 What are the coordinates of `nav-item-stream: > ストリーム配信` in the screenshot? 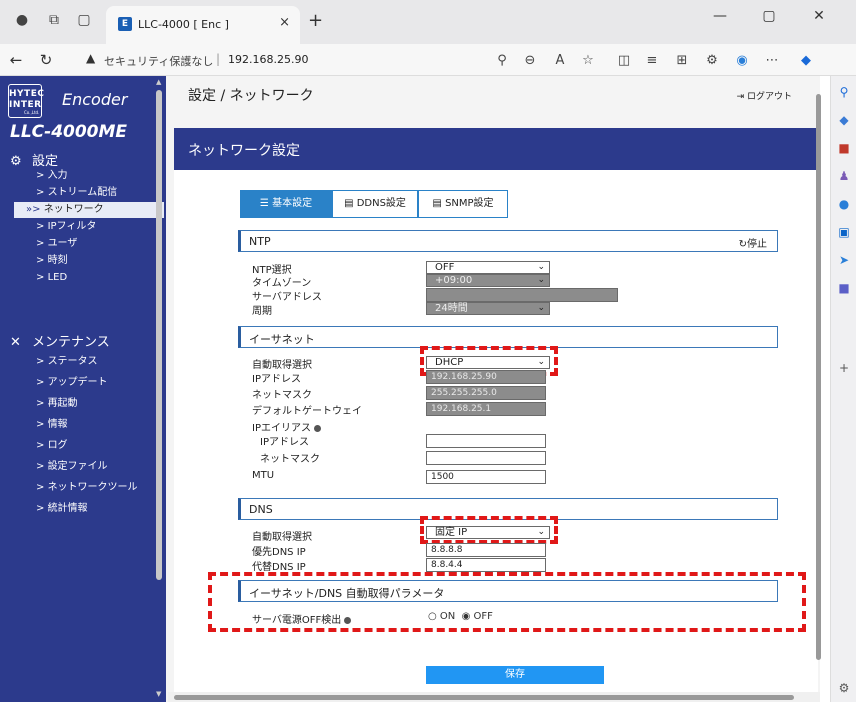 It's located at (76, 193).